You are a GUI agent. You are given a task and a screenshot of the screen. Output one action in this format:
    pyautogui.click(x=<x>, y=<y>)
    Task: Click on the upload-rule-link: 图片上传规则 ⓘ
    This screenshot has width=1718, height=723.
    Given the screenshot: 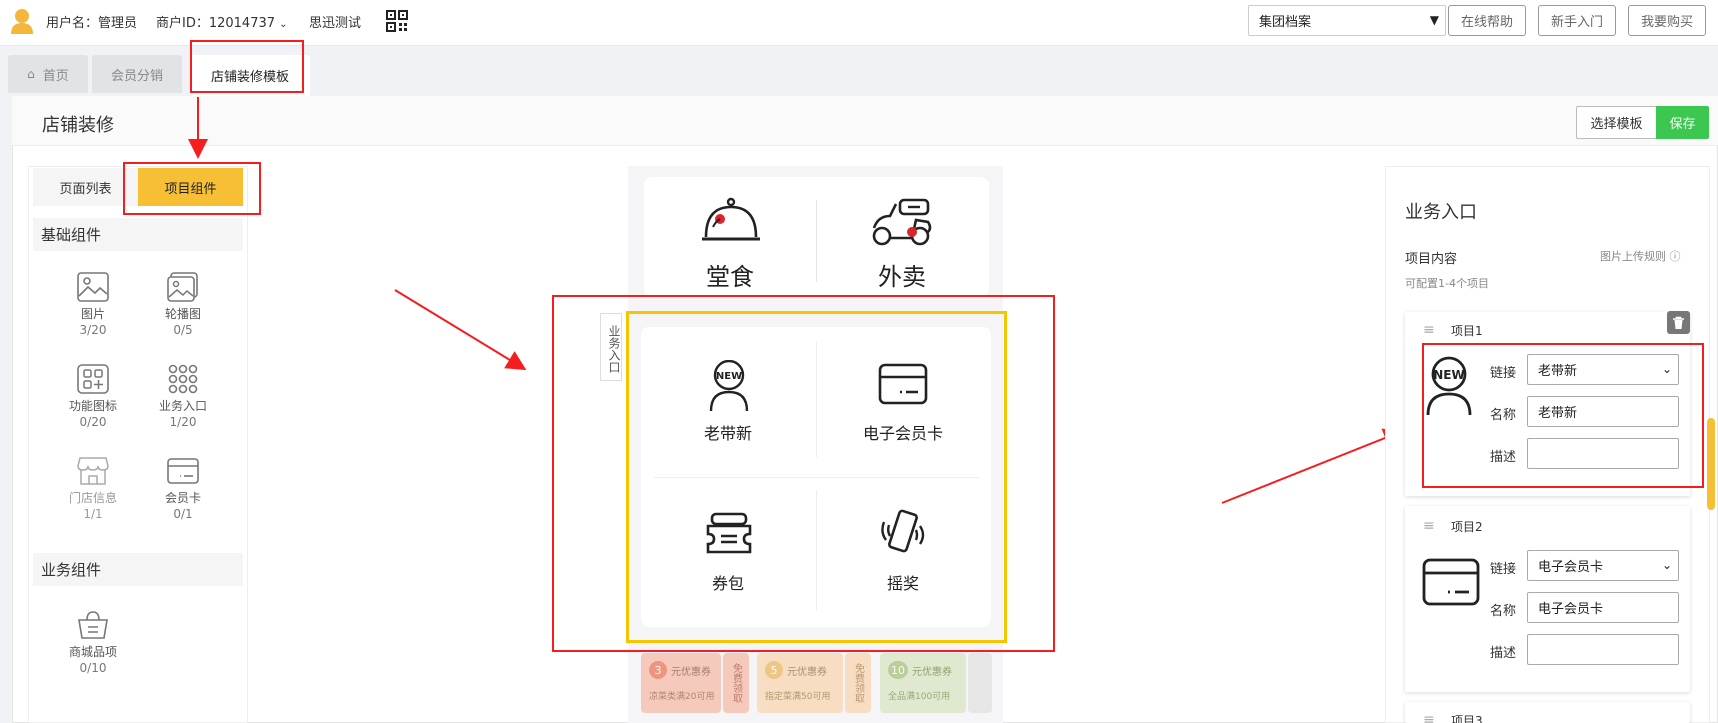 What is the action you would take?
    pyautogui.click(x=1640, y=256)
    